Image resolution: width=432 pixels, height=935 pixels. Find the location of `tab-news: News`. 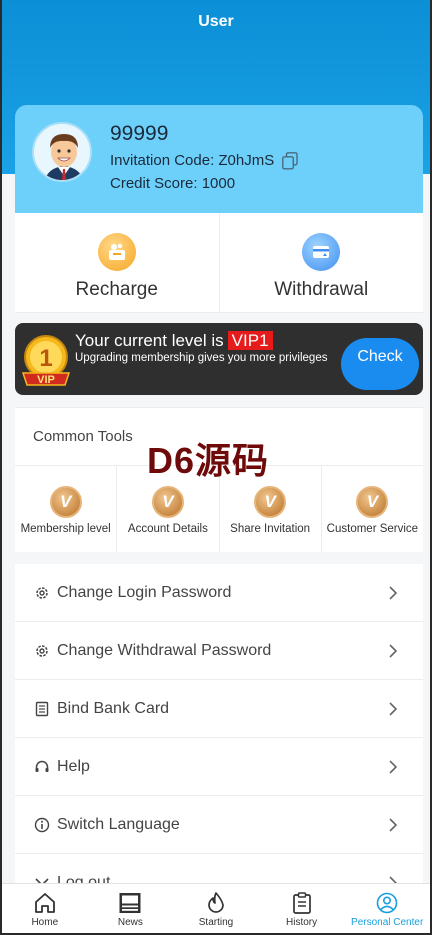

tab-news: News is located at coordinates (131, 908).